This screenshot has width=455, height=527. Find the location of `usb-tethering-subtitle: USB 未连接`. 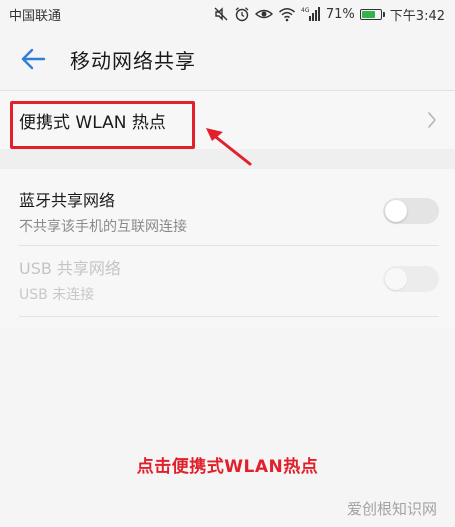

usb-tethering-subtitle: USB 未连接 is located at coordinates (57, 294).